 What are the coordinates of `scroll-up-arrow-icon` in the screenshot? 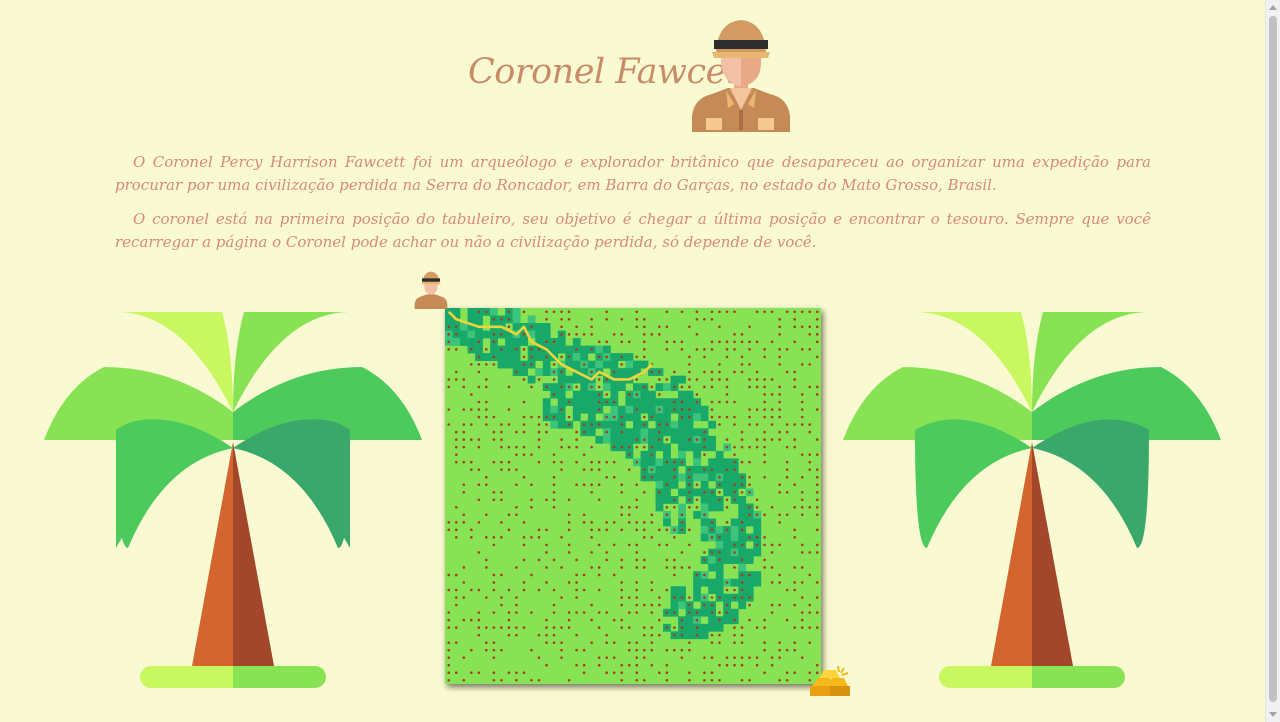 It's located at (1273, 7).